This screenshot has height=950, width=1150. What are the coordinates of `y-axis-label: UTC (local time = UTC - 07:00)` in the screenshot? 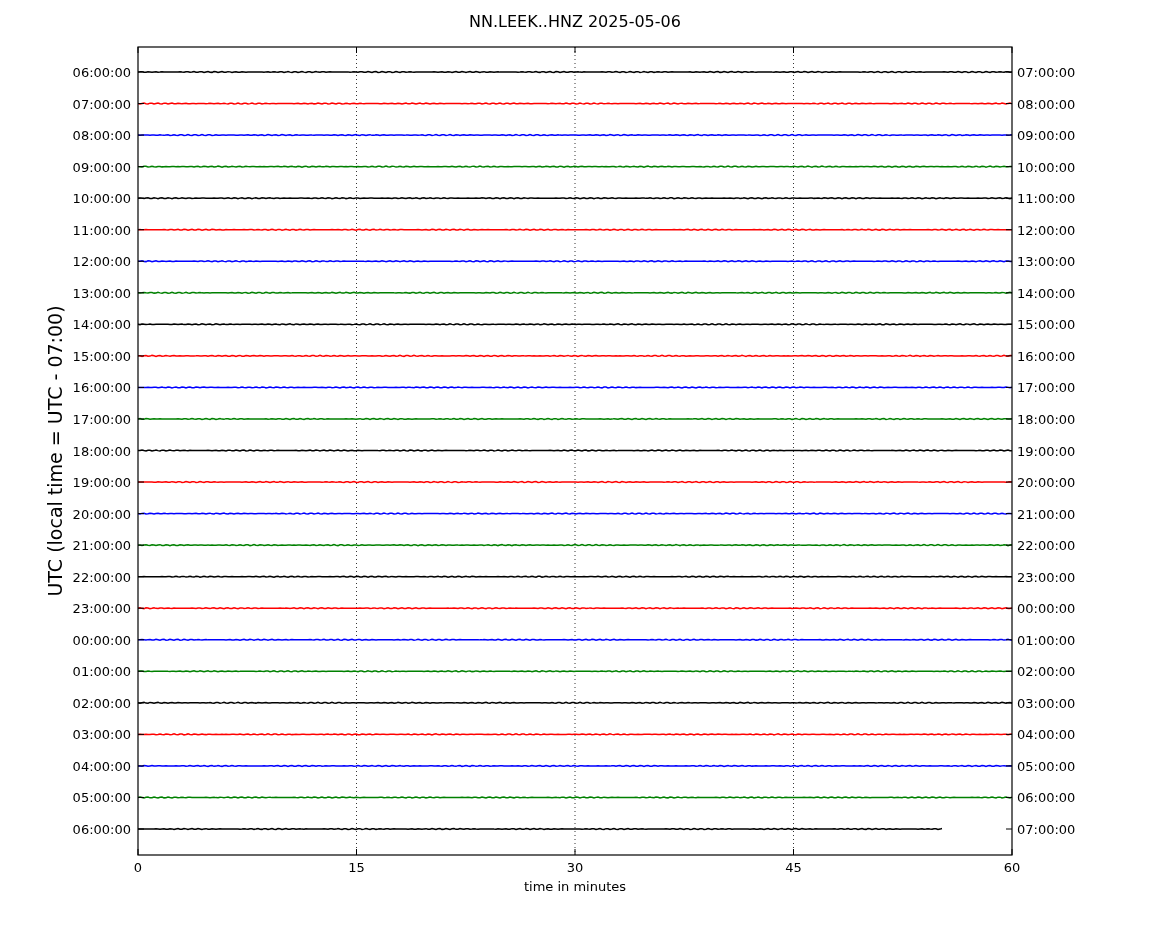 It's located at (55, 451).